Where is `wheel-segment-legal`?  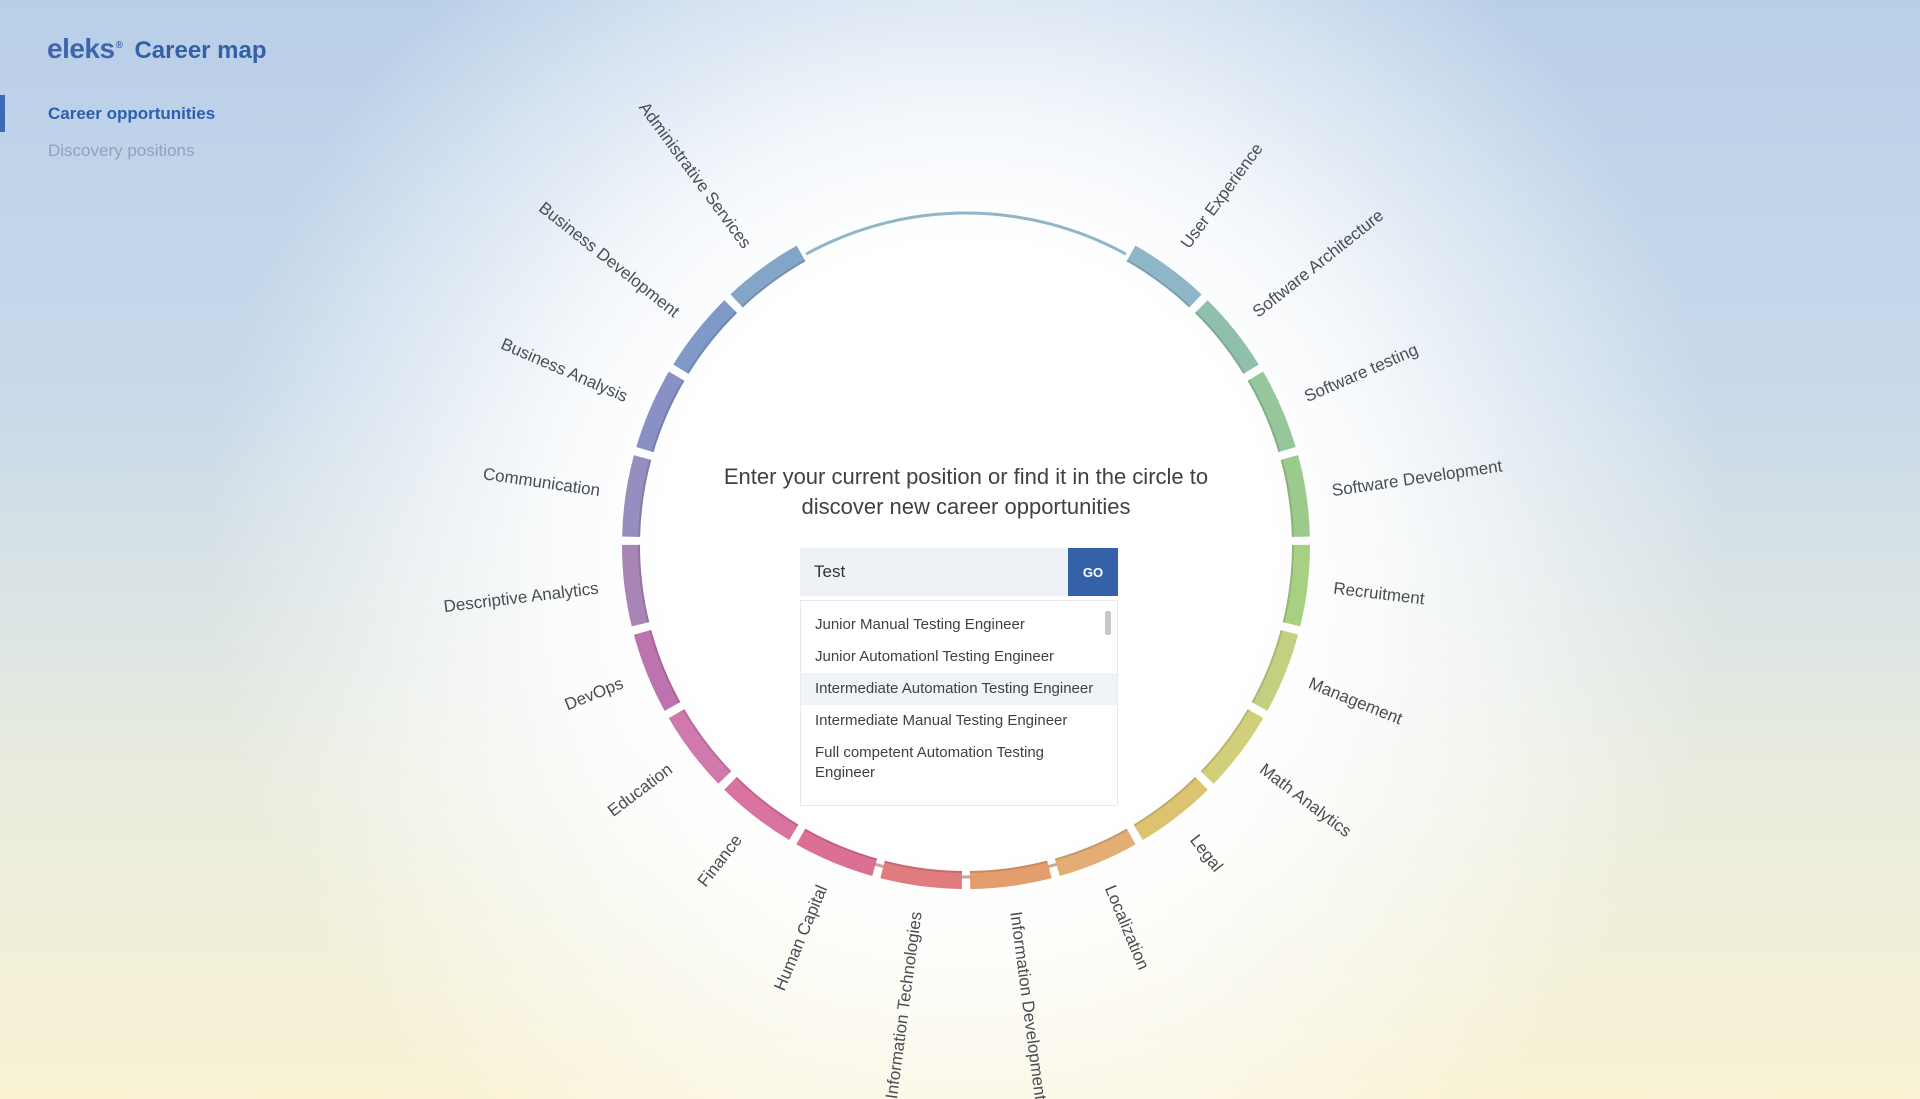 wheel-segment-legal is located at coordinates (1170, 808).